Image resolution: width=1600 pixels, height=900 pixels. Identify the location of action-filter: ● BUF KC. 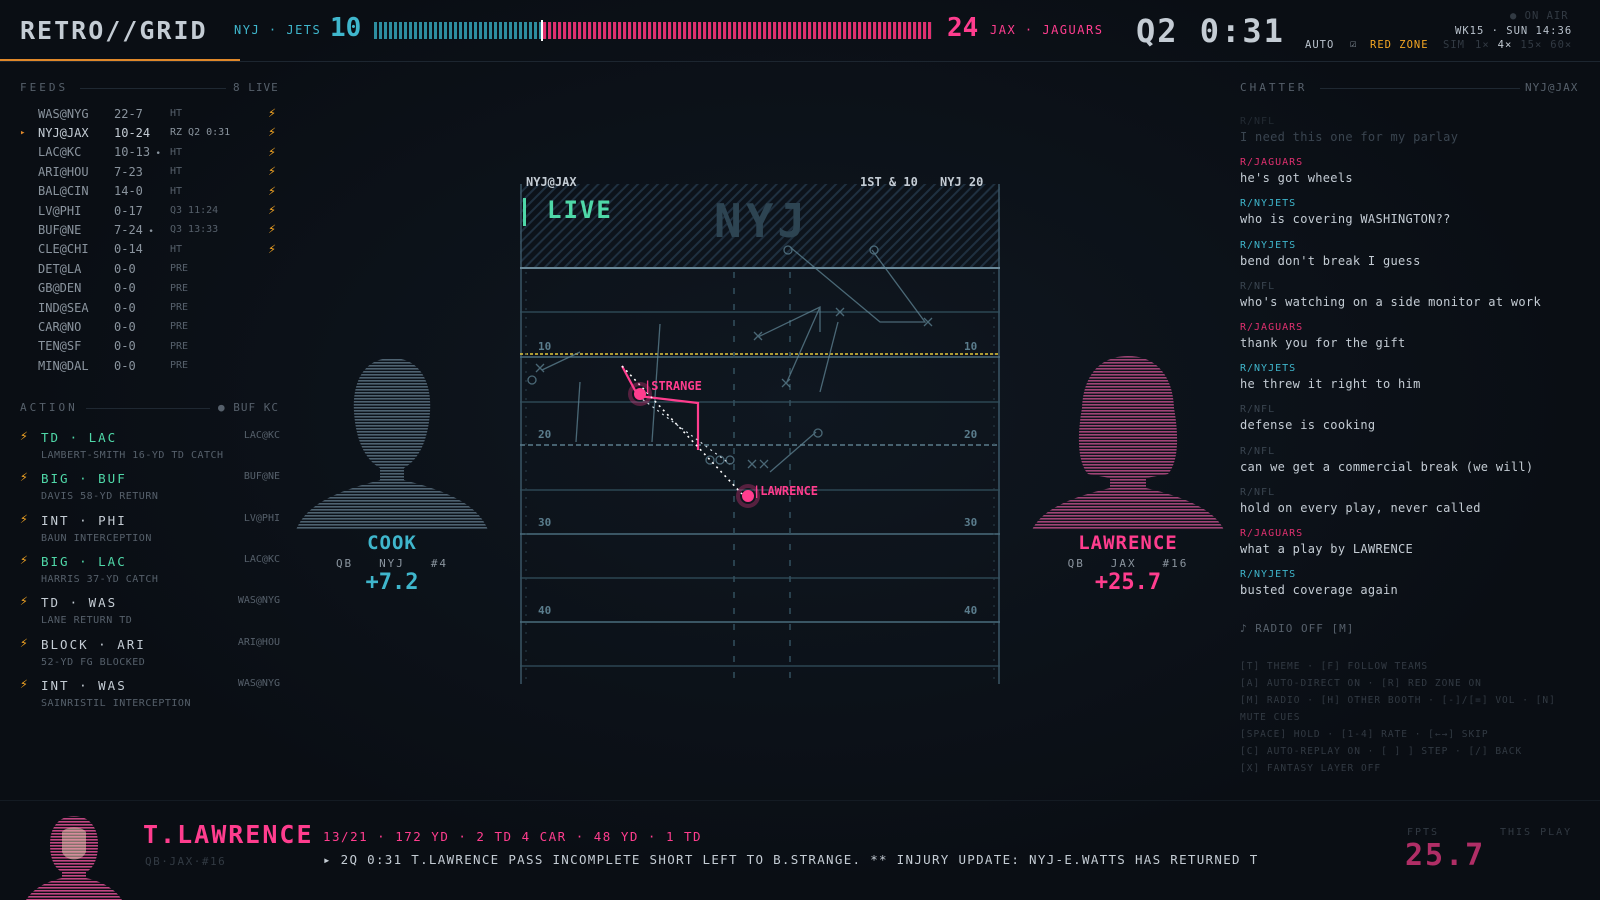
(248, 407).